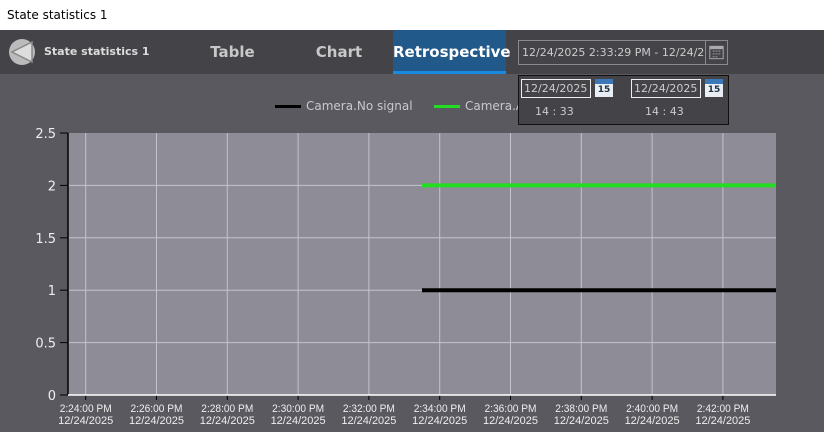  Describe the element at coordinates (227, 409) in the screenshot. I see `x-tick-label: 2:28:00 PM` at that location.